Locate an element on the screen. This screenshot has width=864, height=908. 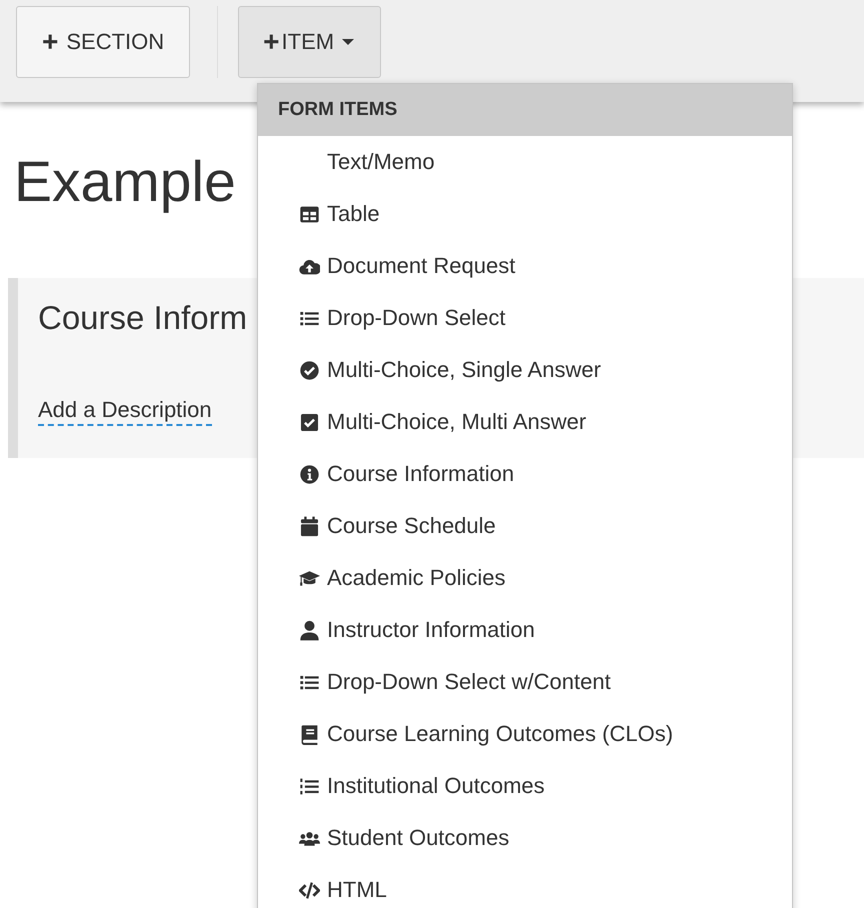
numbered-list-icon is located at coordinates (309, 786).